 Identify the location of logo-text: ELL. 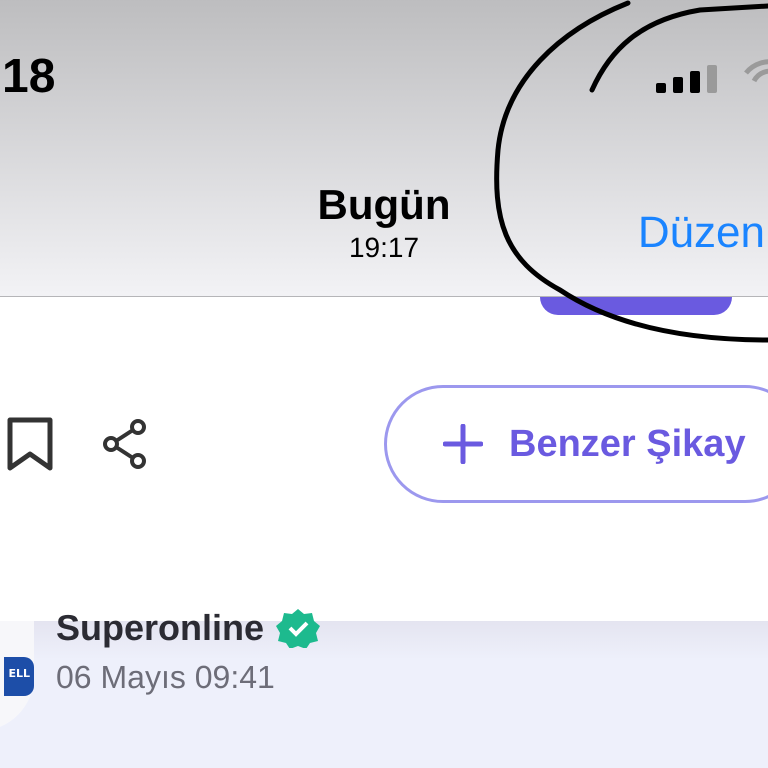
(19, 676).